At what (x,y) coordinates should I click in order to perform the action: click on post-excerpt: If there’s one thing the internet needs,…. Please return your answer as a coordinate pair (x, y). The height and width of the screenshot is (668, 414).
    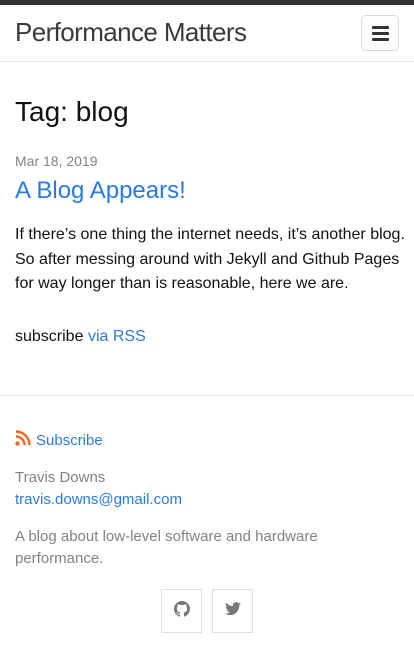
    Looking at the image, I should click on (210, 259).